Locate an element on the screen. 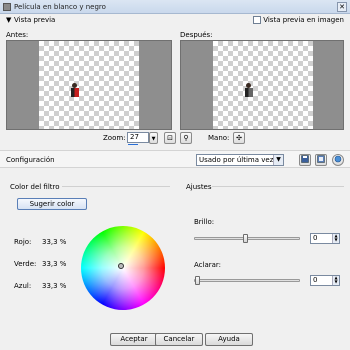 The width and height of the screenshot is (350, 350). red-label: Rojo: is located at coordinates (23, 242).